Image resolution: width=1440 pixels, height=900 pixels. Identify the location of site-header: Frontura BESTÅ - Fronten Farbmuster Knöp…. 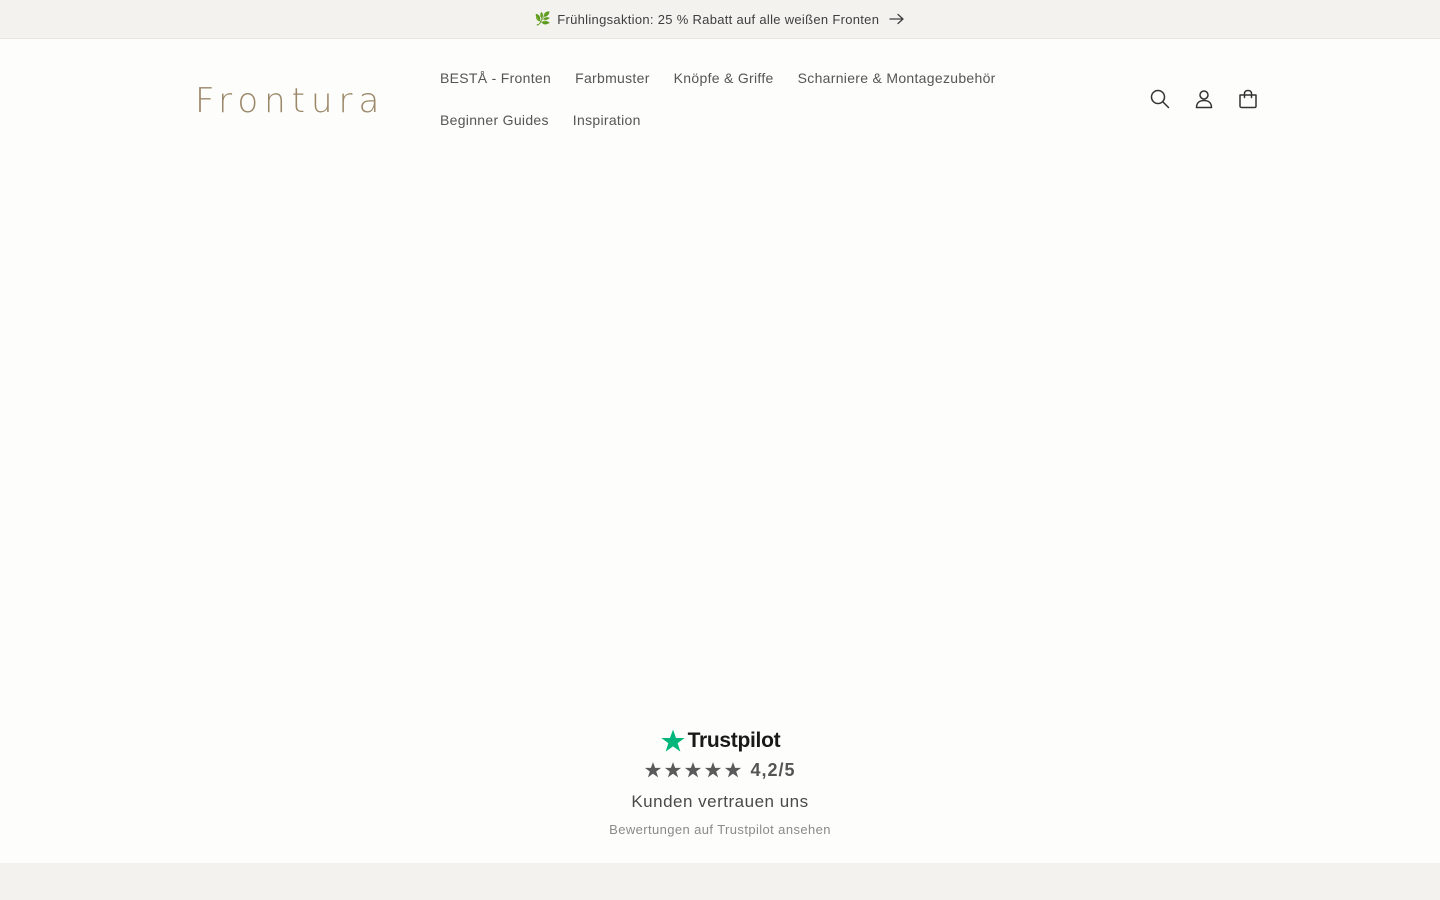
(720, 100).